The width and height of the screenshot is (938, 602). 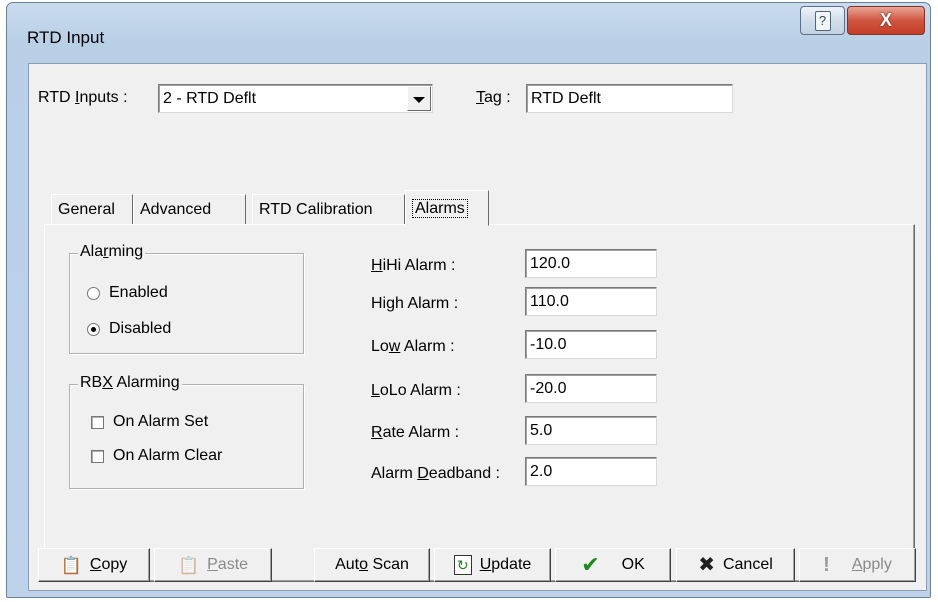 I want to click on alarming-group-title: Alarming, so click(x=112, y=252).